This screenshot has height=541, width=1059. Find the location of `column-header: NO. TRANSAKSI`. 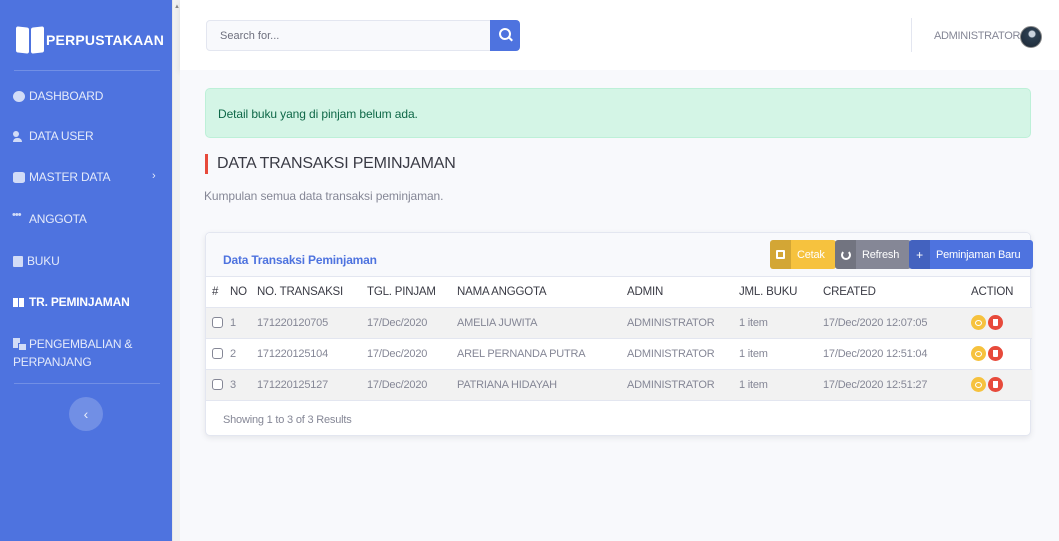

column-header: NO. TRANSAKSI is located at coordinates (312, 292).